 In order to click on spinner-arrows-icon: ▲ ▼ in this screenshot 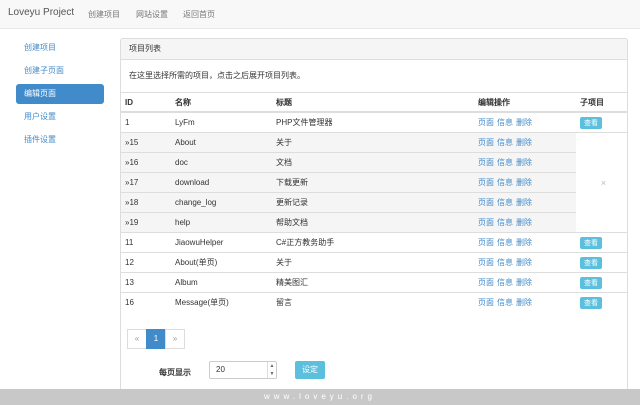, I will do `click(271, 370)`.